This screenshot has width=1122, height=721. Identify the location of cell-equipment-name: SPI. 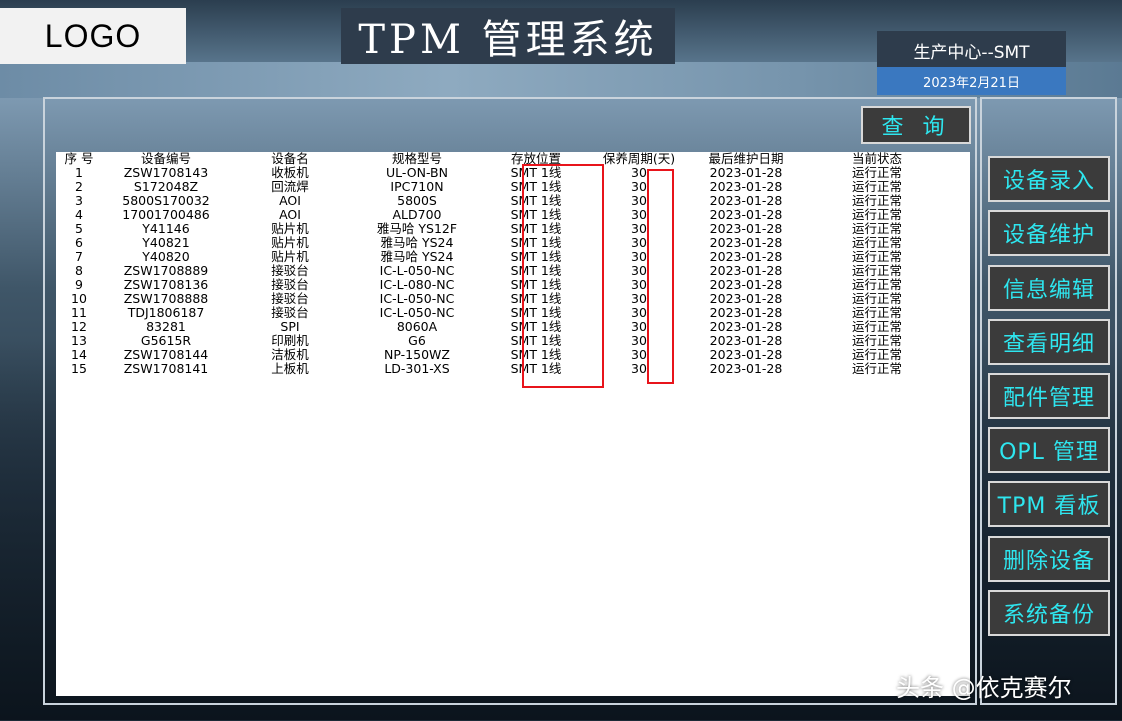
(290, 326).